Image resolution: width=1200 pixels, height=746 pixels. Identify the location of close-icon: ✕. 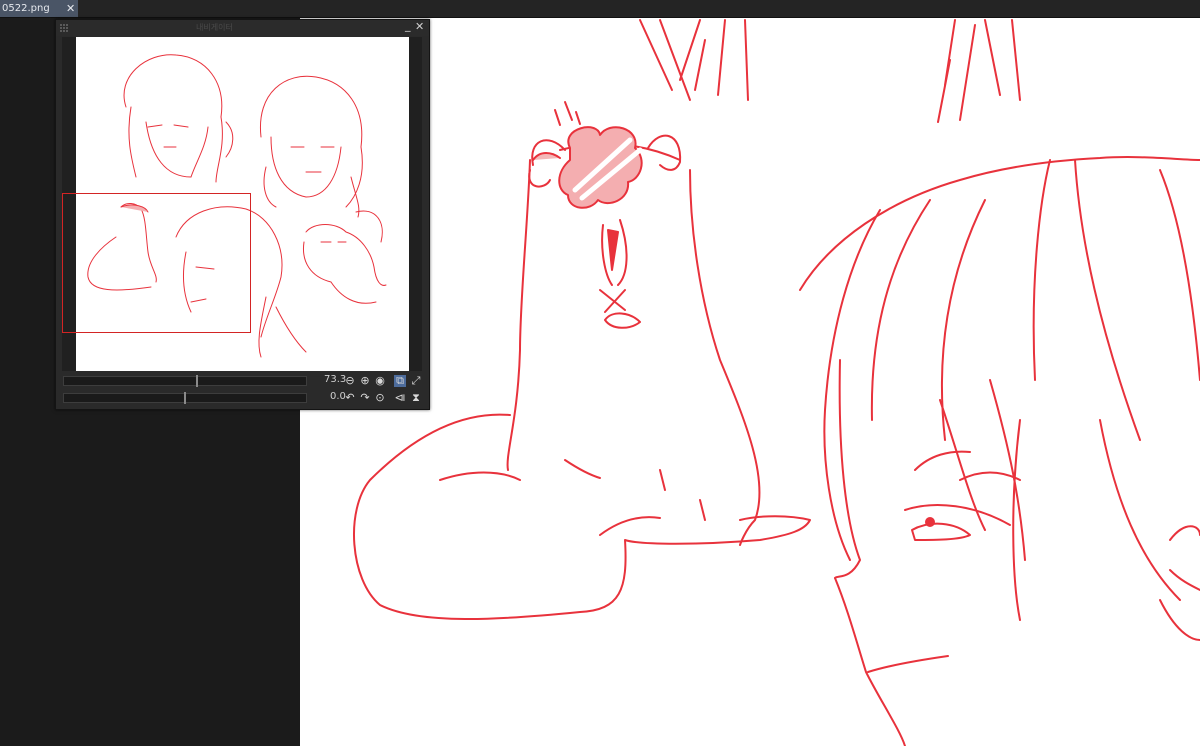
(419, 26).